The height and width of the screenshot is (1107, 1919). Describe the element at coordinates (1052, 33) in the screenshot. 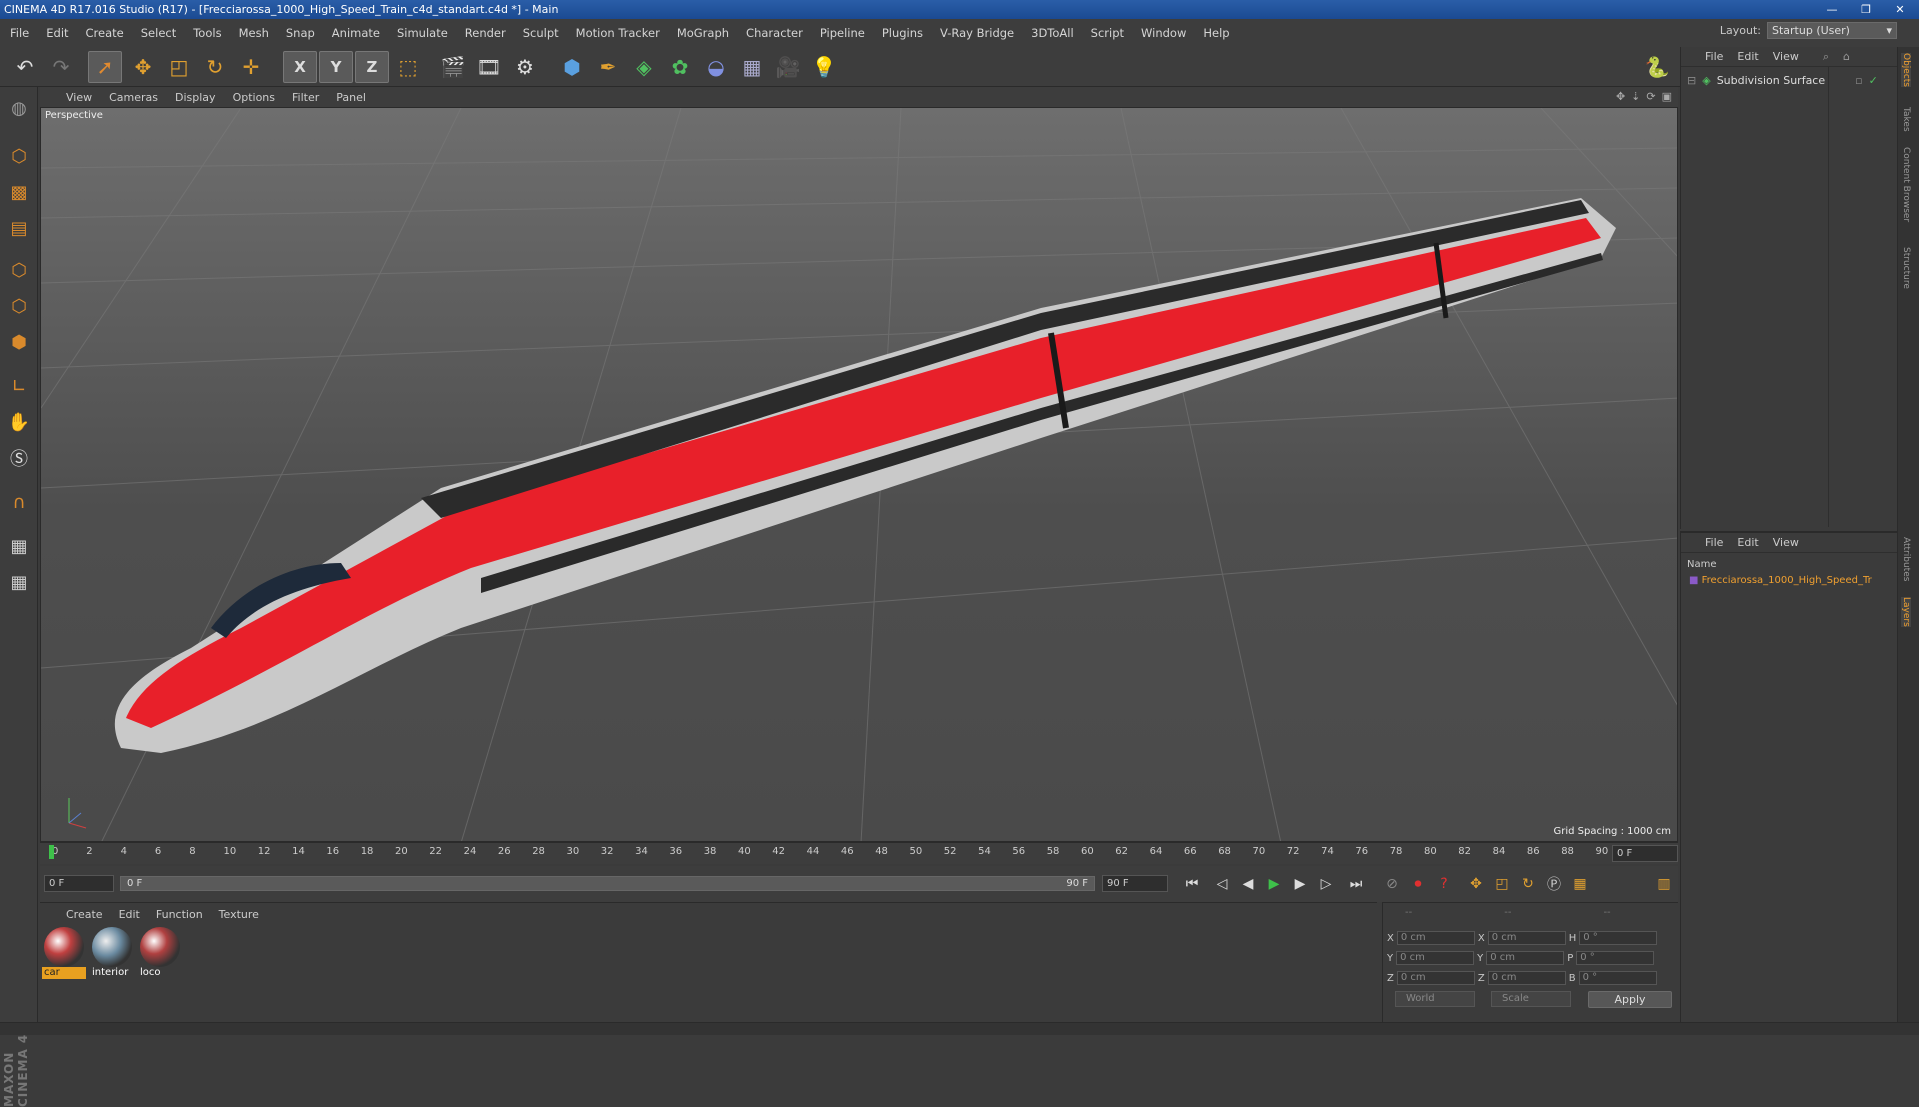

I see `menu-3dtoall: 3DToAll` at that location.